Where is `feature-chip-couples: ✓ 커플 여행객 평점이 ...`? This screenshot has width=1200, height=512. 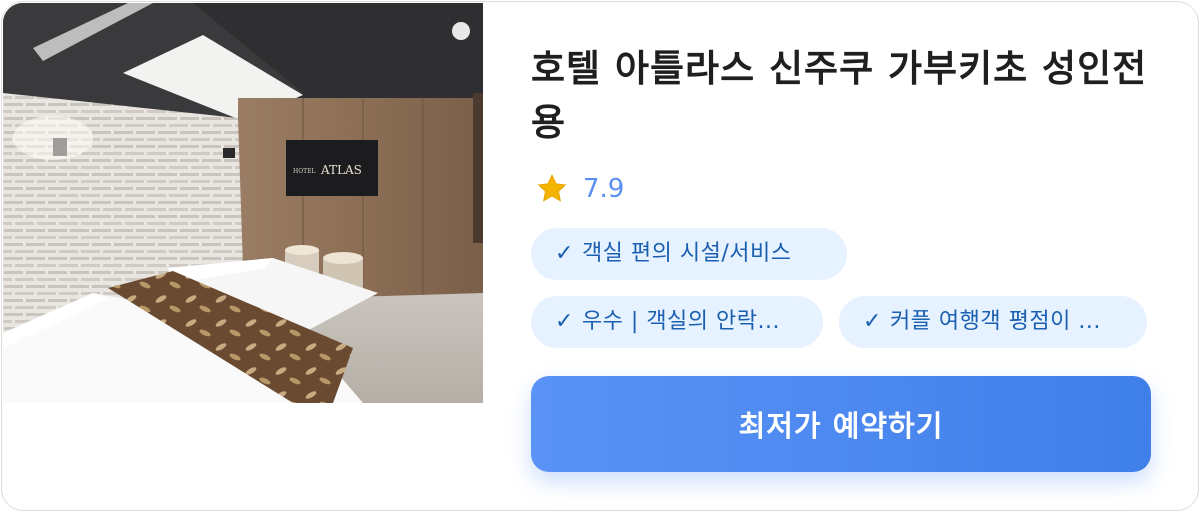 feature-chip-couples: ✓ 커플 여행객 평점이 ... is located at coordinates (993, 322).